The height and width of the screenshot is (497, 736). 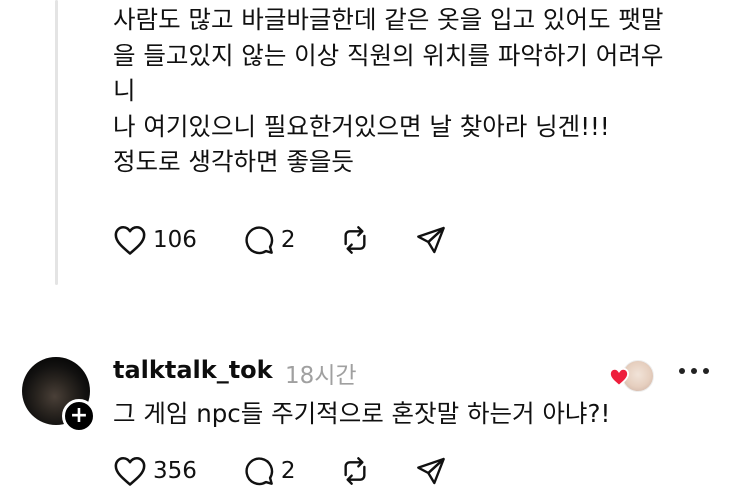 I want to click on timestamp: 18시간, so click(x=321, y=376).